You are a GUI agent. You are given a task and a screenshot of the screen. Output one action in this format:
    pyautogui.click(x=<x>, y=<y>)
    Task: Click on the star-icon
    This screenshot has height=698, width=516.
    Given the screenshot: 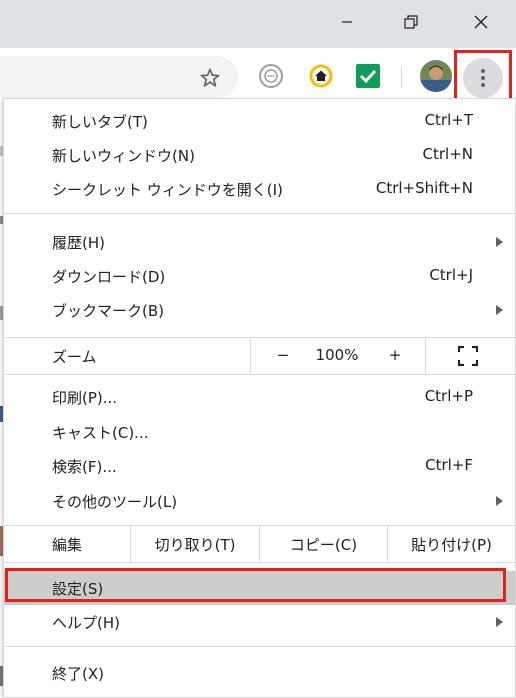 What is the action you would take?
    pyautogui.click(x=210, y=77)
    